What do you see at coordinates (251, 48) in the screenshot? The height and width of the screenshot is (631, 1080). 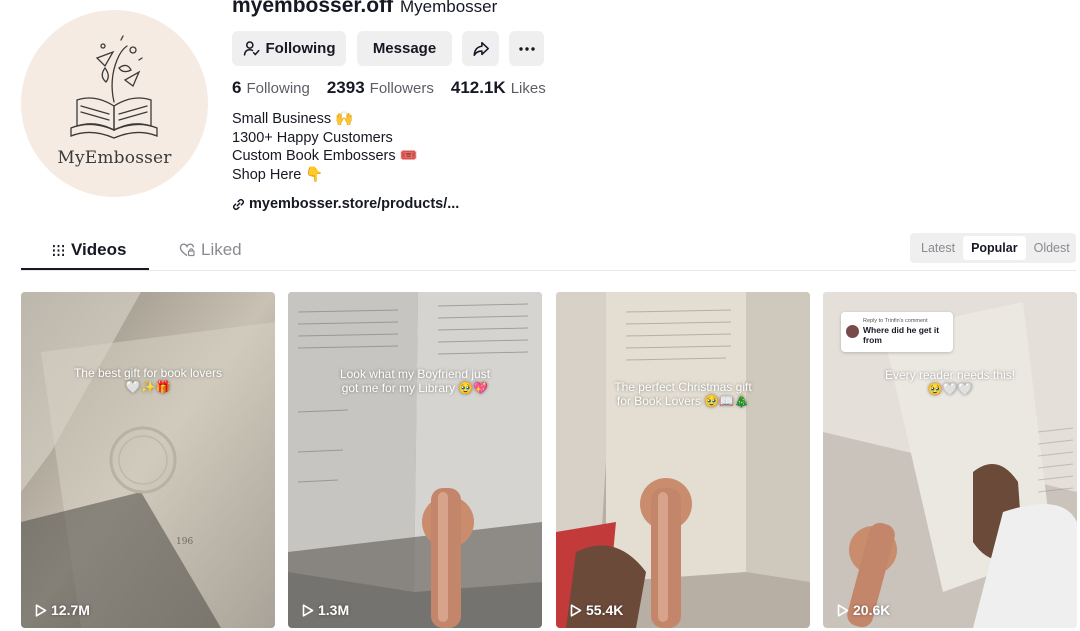 I see `user-check-icon` at bounding box center [251, 48].